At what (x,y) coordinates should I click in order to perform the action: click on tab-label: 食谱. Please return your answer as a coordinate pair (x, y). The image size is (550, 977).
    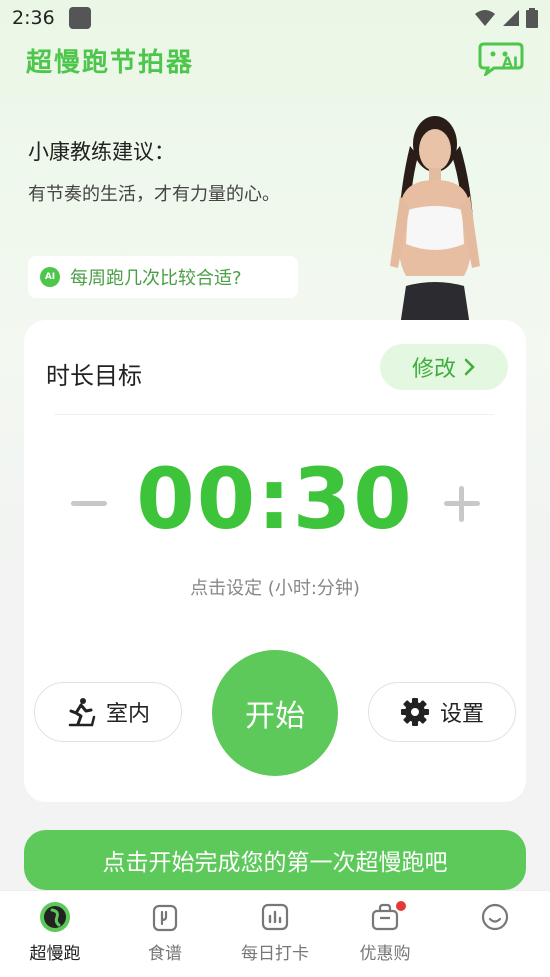
    Looking at the image, I should click on (165, 954).